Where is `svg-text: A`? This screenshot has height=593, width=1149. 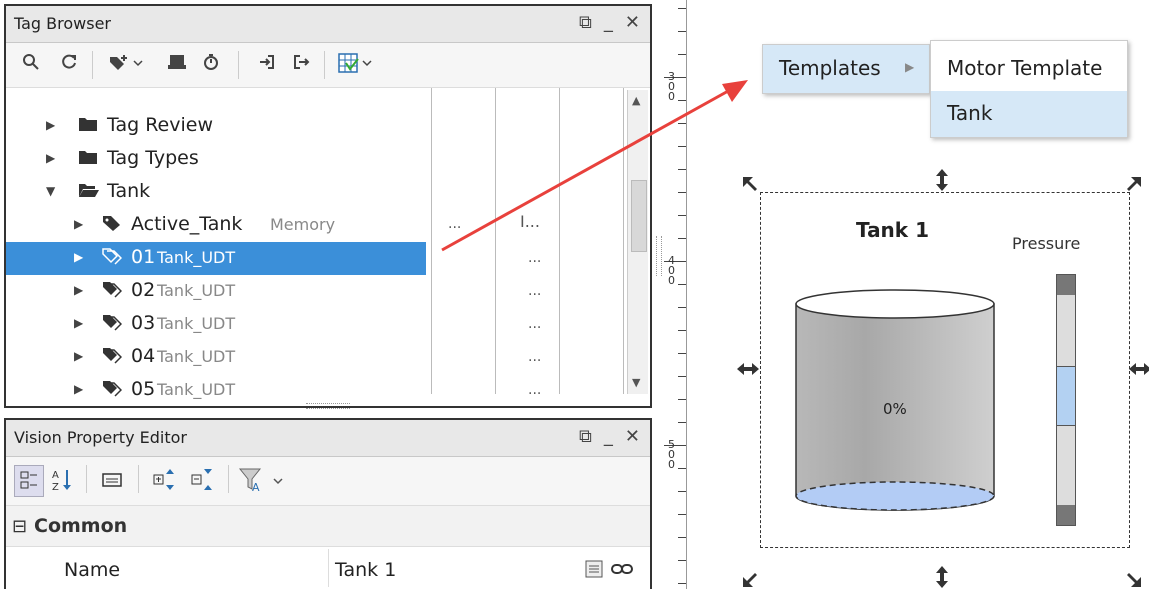 svg-text: A is located at coordinates (55, 475).